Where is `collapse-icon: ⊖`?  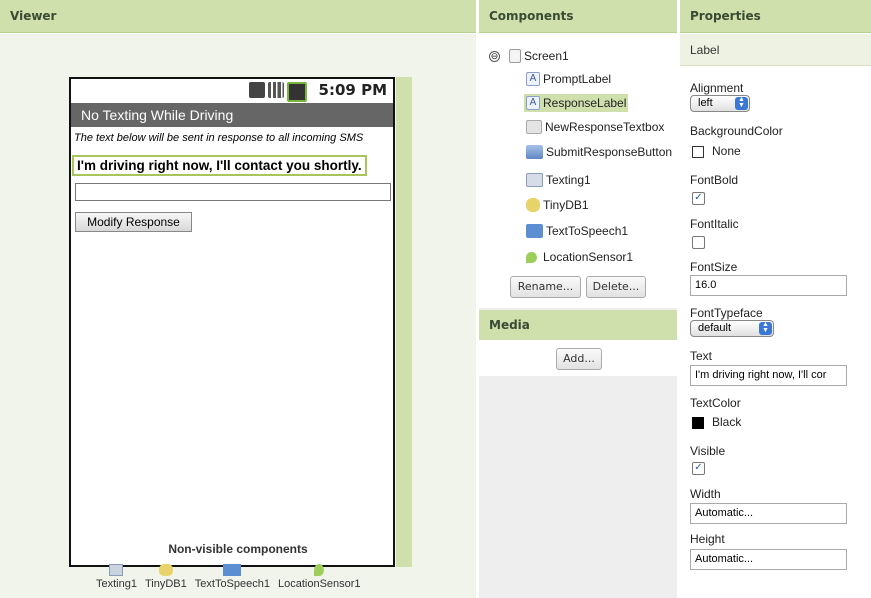 collapse-icon: ⊖ is located at coordinates (494, 56).